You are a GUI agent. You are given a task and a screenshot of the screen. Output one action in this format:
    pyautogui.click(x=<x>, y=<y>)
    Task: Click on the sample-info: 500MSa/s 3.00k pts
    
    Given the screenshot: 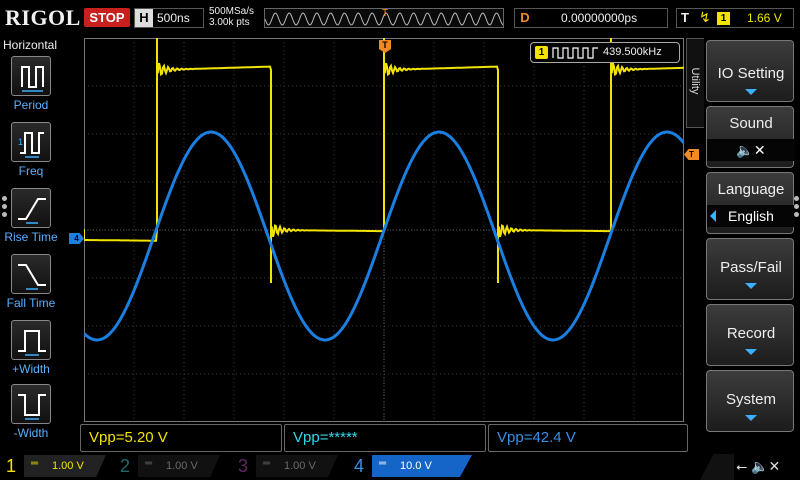 What is the action you would take?
    pyautogui.click(x=231, y=17)
    